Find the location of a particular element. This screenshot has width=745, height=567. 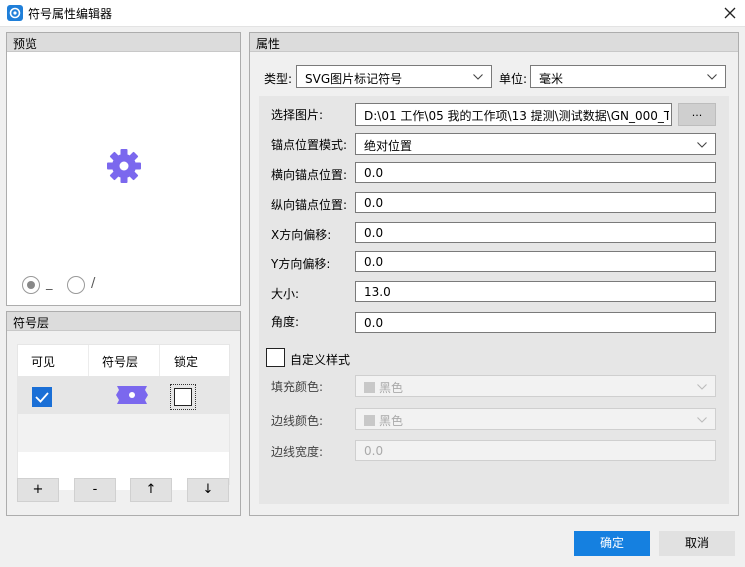

anchor-y-value: 0.0 is located at coordinates (374, 203).